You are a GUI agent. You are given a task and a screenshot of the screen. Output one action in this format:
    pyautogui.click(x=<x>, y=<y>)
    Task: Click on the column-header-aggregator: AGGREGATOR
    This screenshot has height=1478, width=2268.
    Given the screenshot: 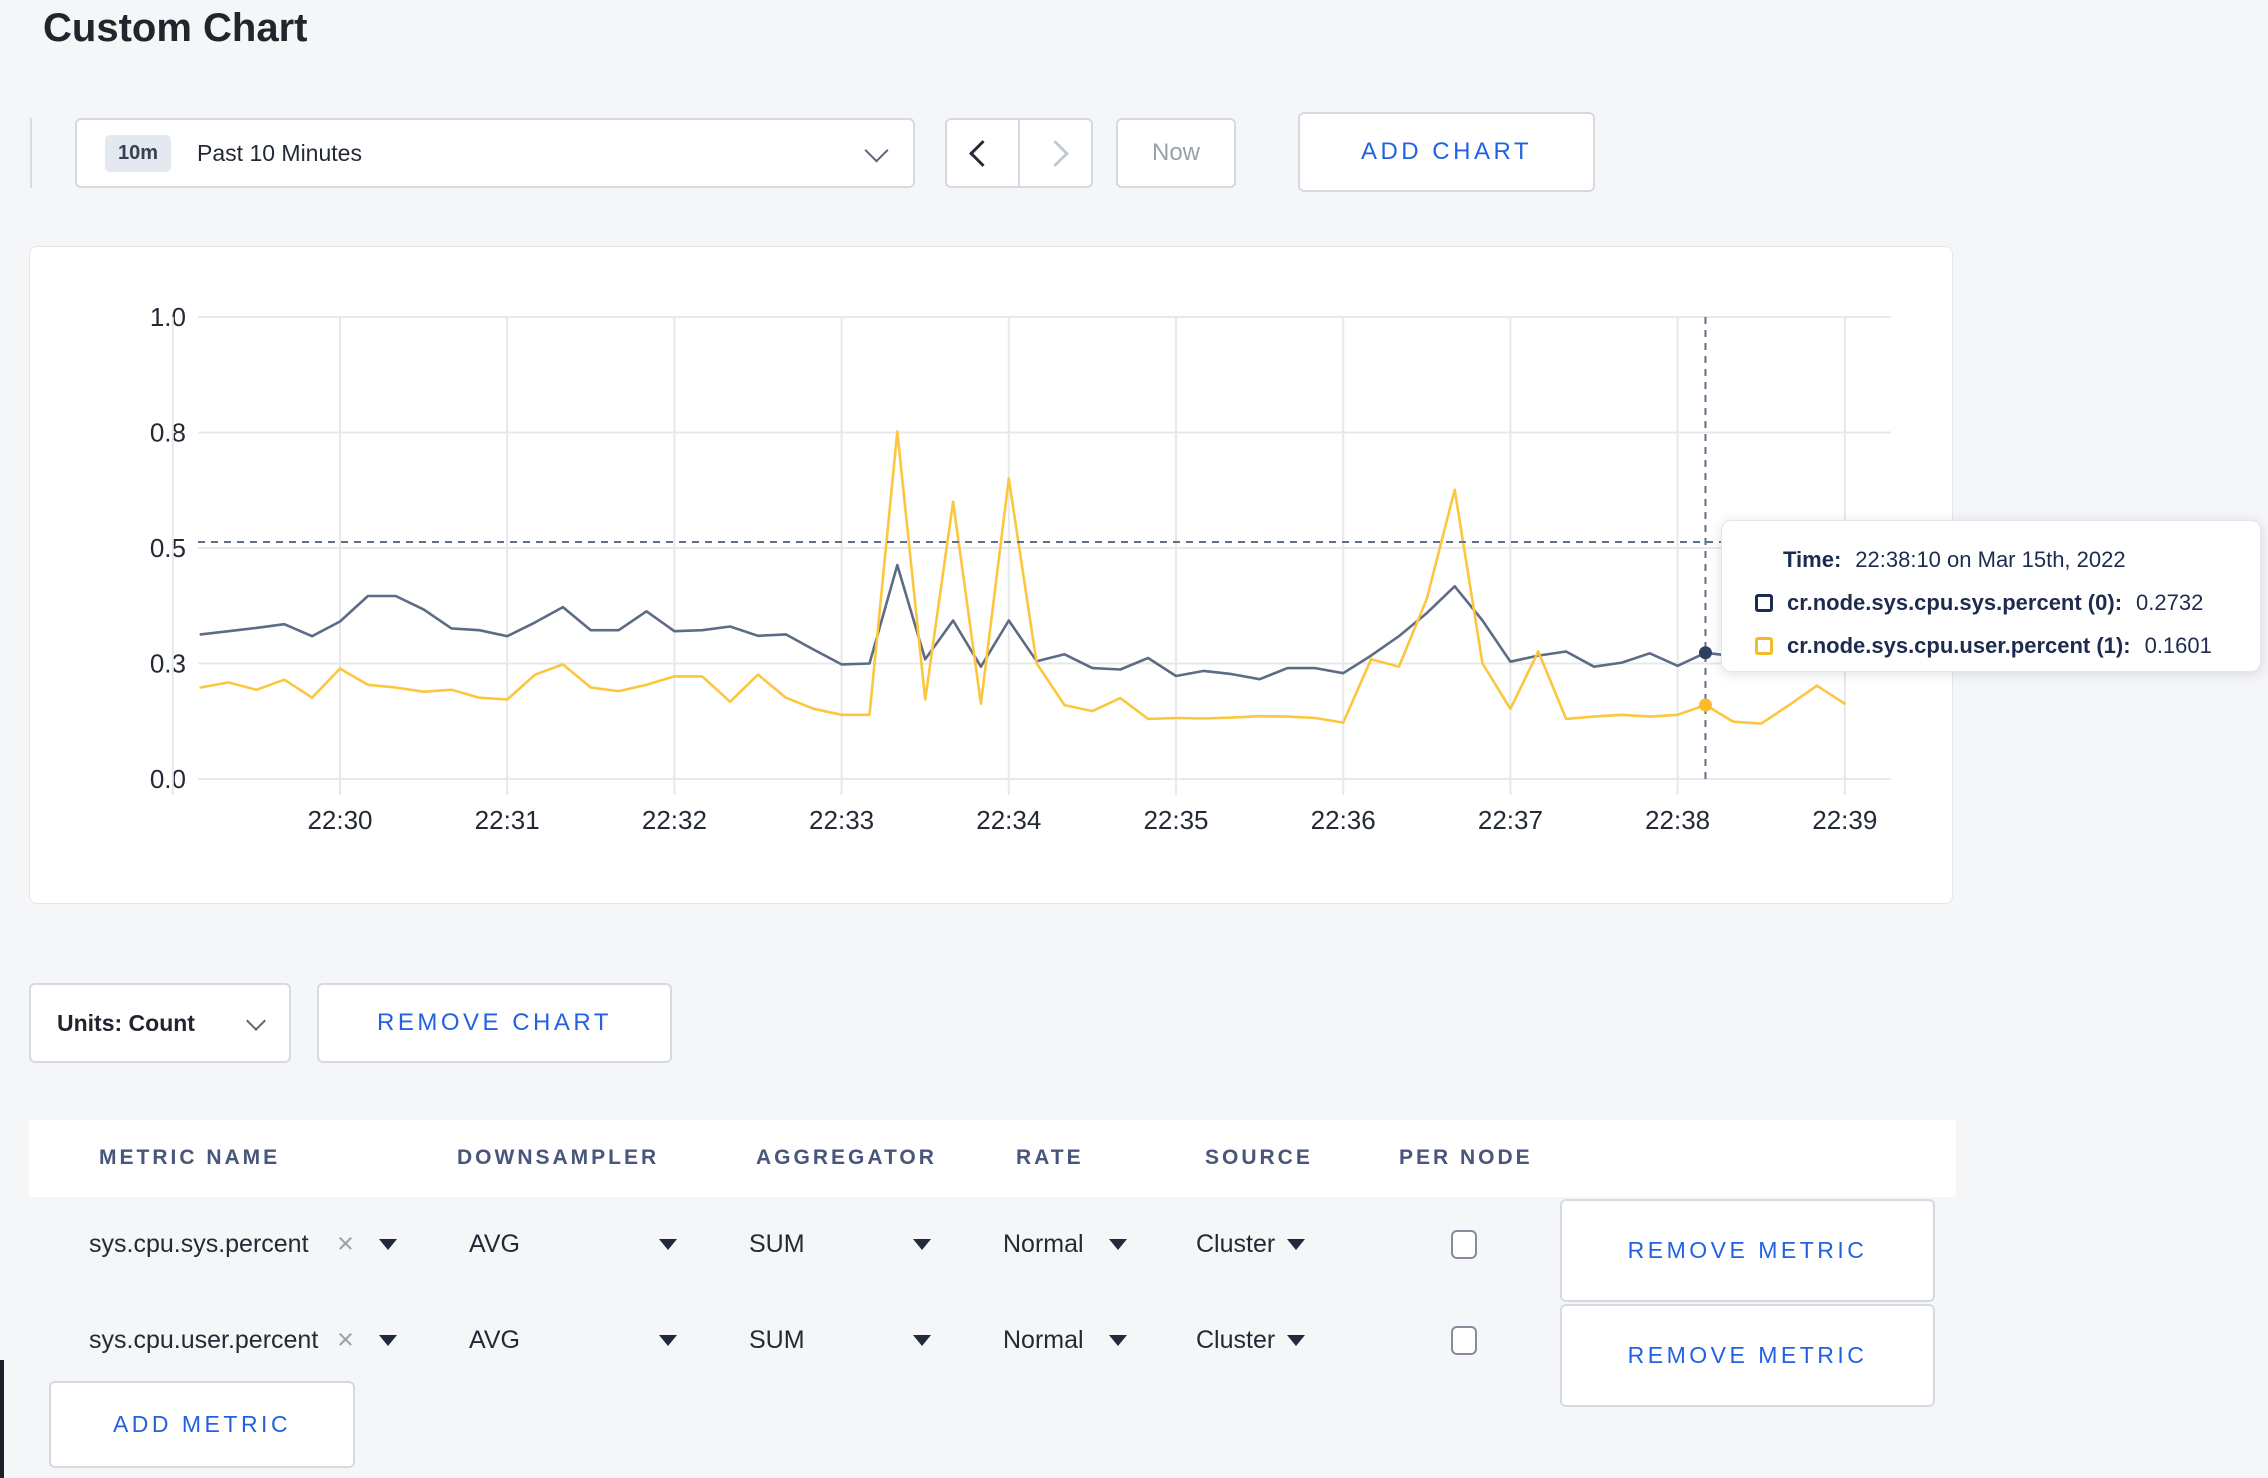 What is the action you would take?
    pyautogui.click(x=846, y=1157)
    